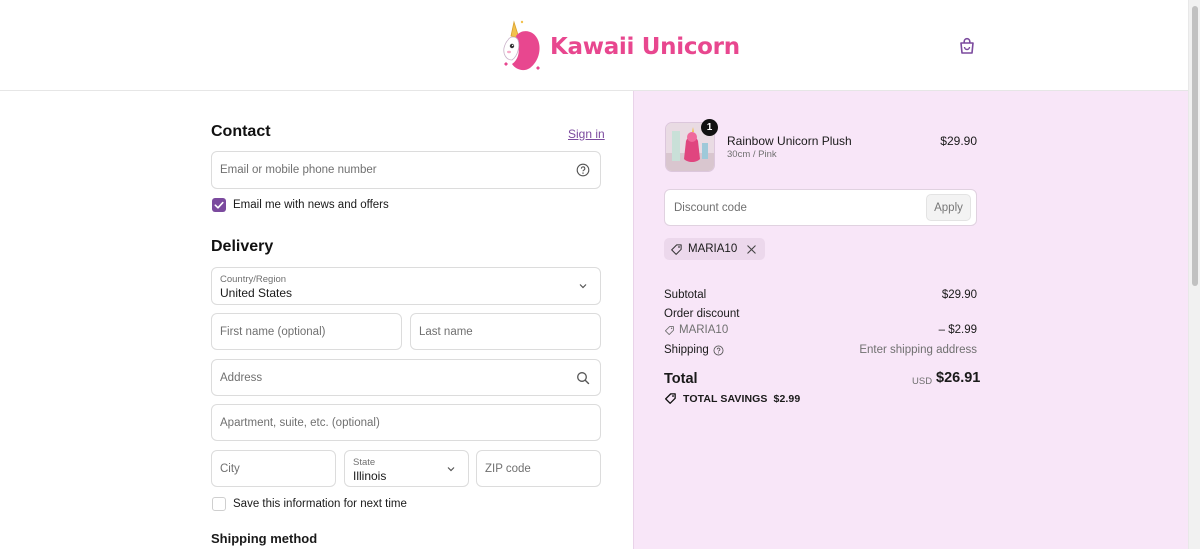  I want to click on applied-code: MARIA10, so click(713, 249).